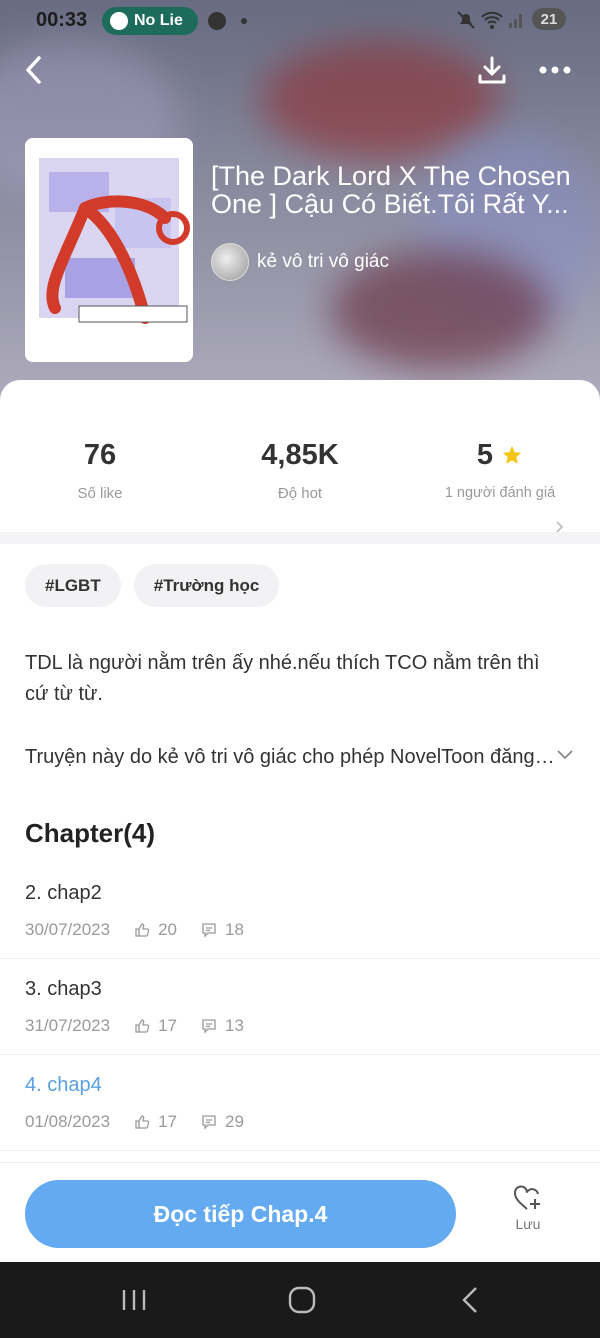  Describe the element at coordinates (63, 989) in the screenshot. I see `chapter-name: 3. chap3` at that location.